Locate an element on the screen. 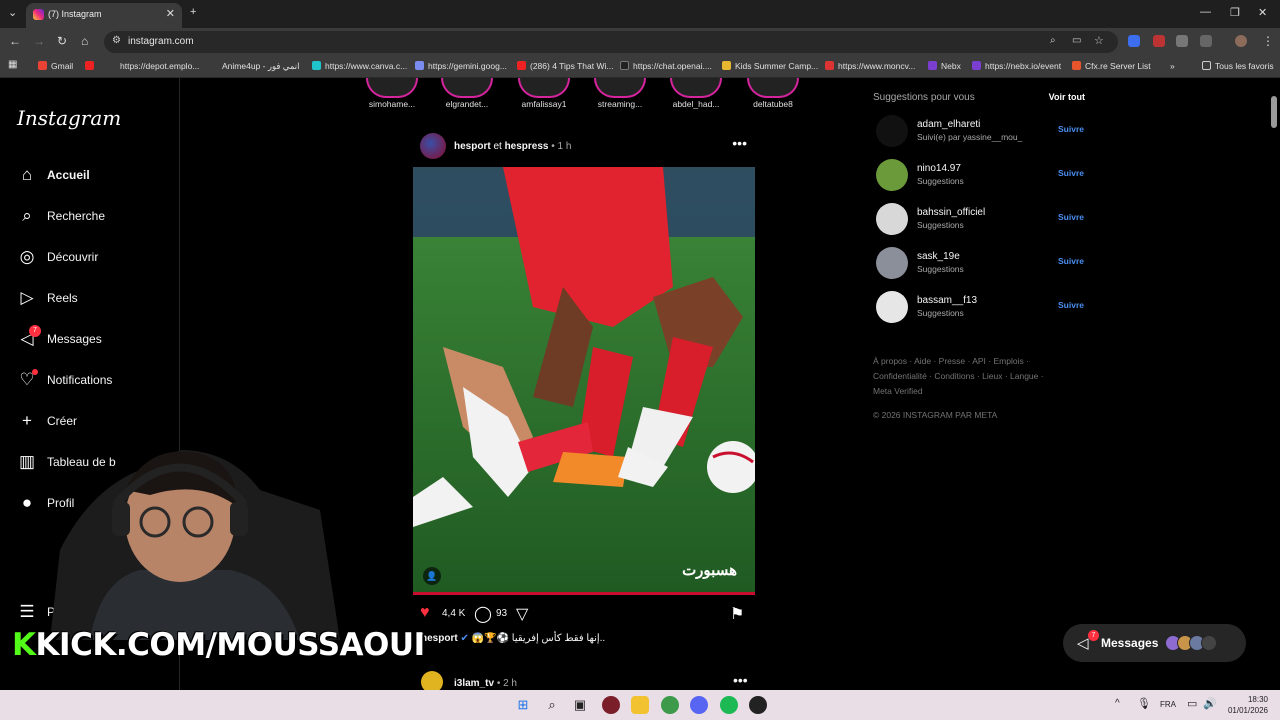  tab-list-icon: ⌄ is located at coordinates (12, 12).